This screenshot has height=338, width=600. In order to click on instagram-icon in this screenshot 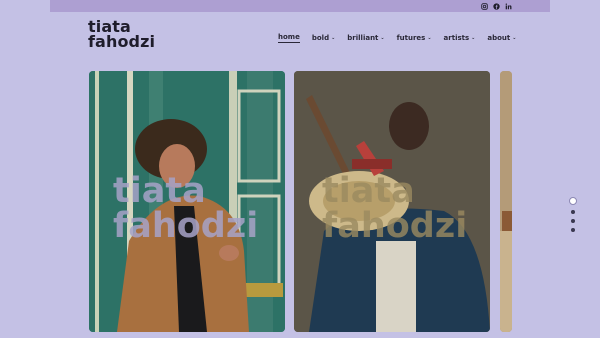, I will do `click(484, 6)`.